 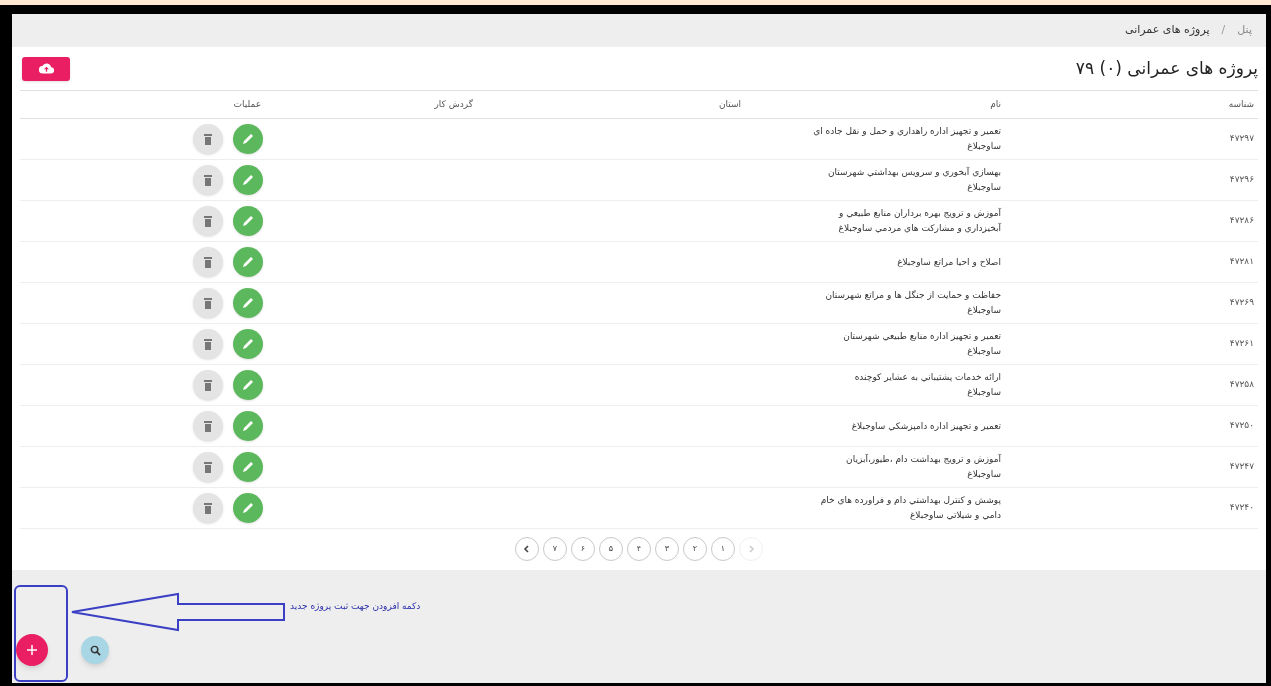 I want to click on column-header: نام, so click(x=995, y=103).